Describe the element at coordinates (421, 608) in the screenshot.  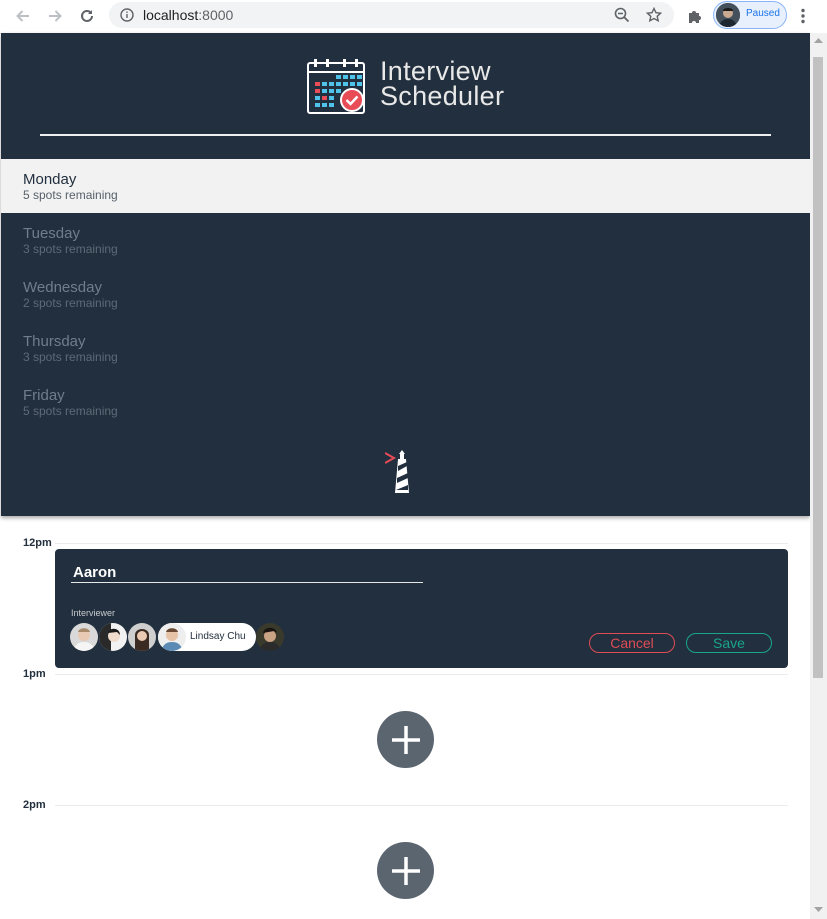
I see `appointment-form: Interviewer Lindsay Chu Cancel Save` at that location.